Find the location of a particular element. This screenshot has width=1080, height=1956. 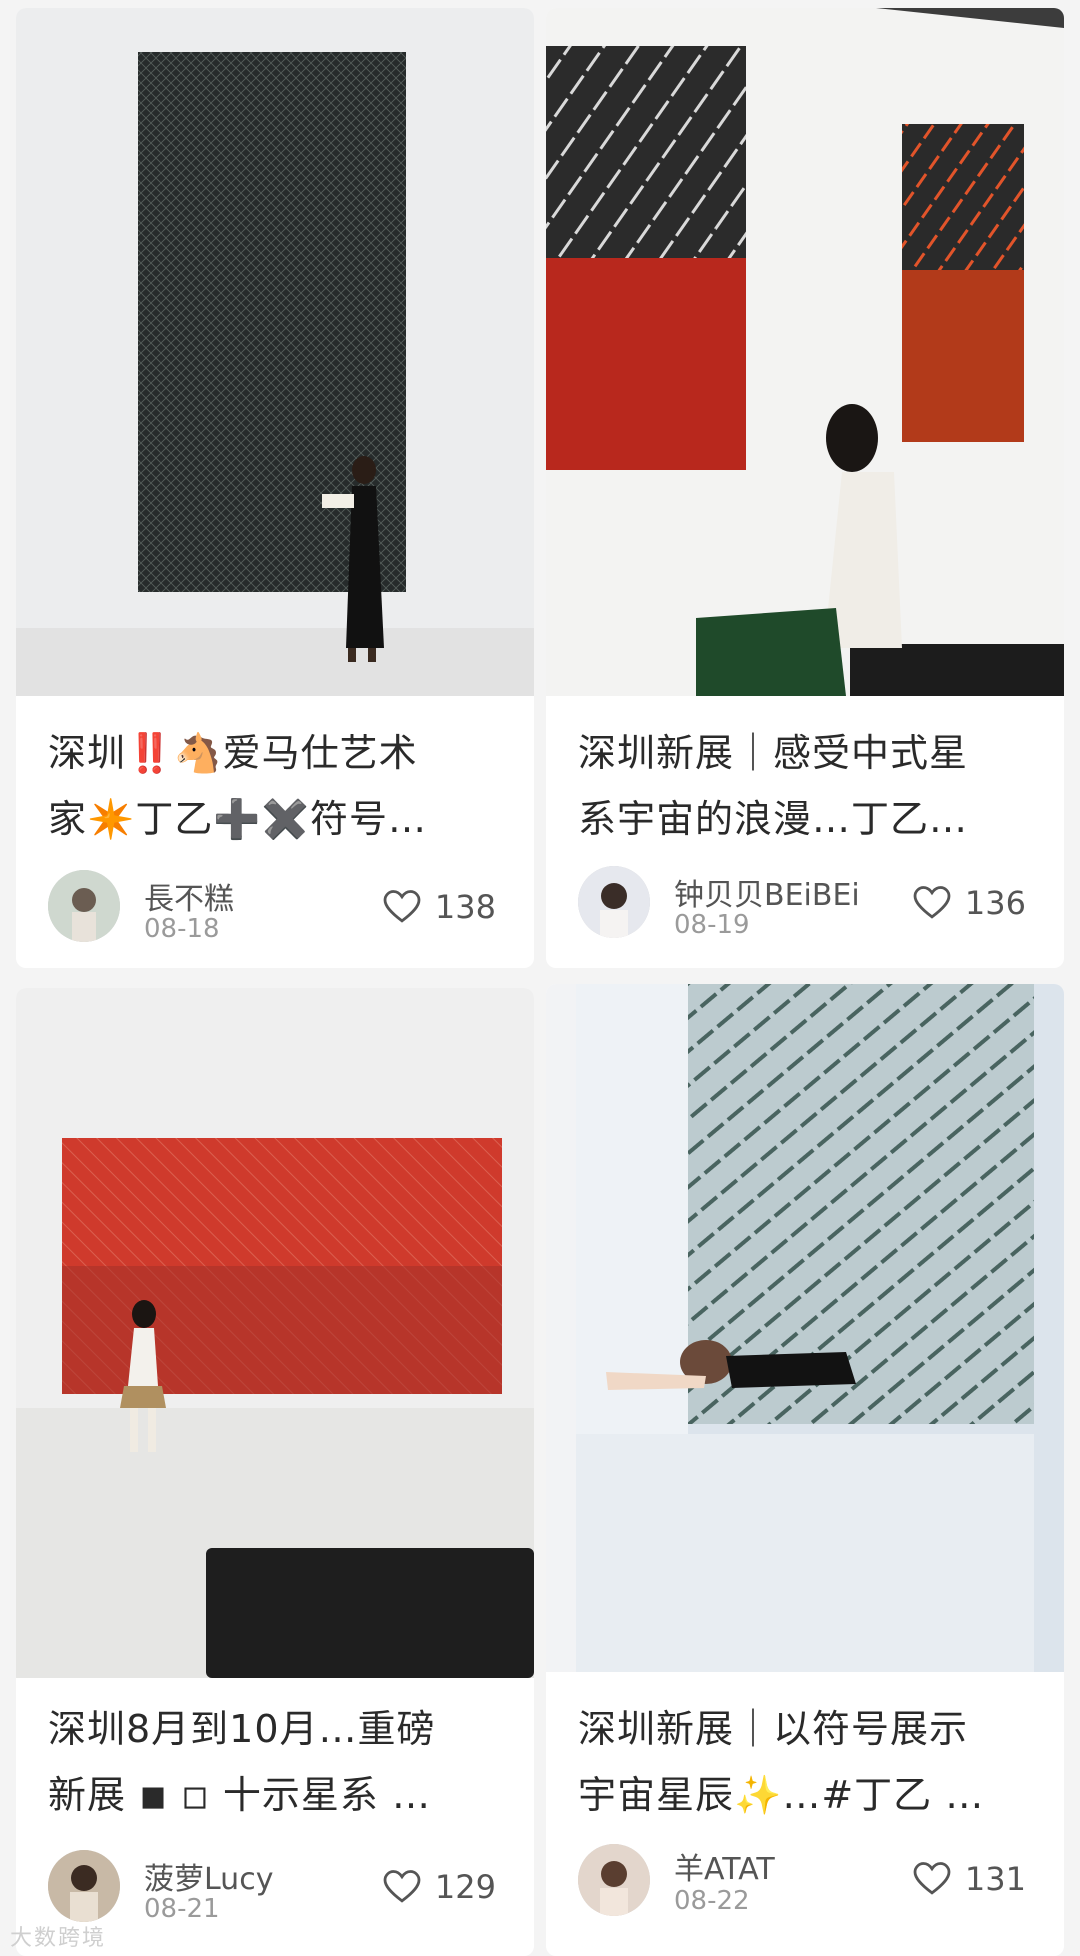

like-button: 138 is located at coordinates (439, 907).